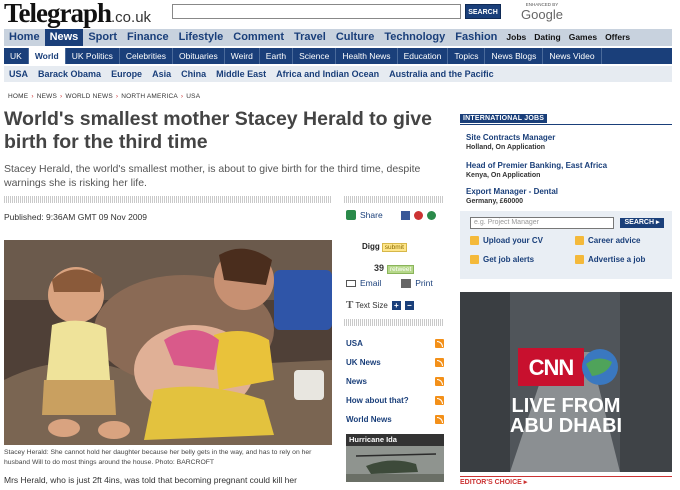 The height and width of the screenshot is (490, 680). What do you see at coordinates (423, 56) in the screenshot?
I see `subnav-item-education: Education` at bounding box center [423, 56].